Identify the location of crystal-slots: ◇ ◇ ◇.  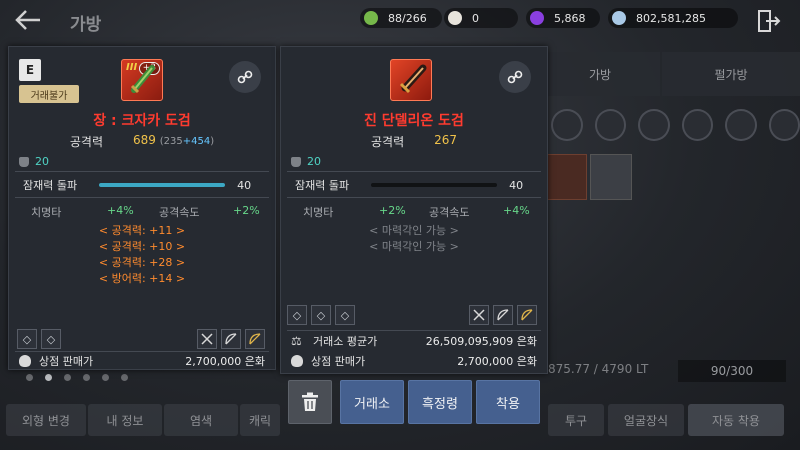
(321, 315).